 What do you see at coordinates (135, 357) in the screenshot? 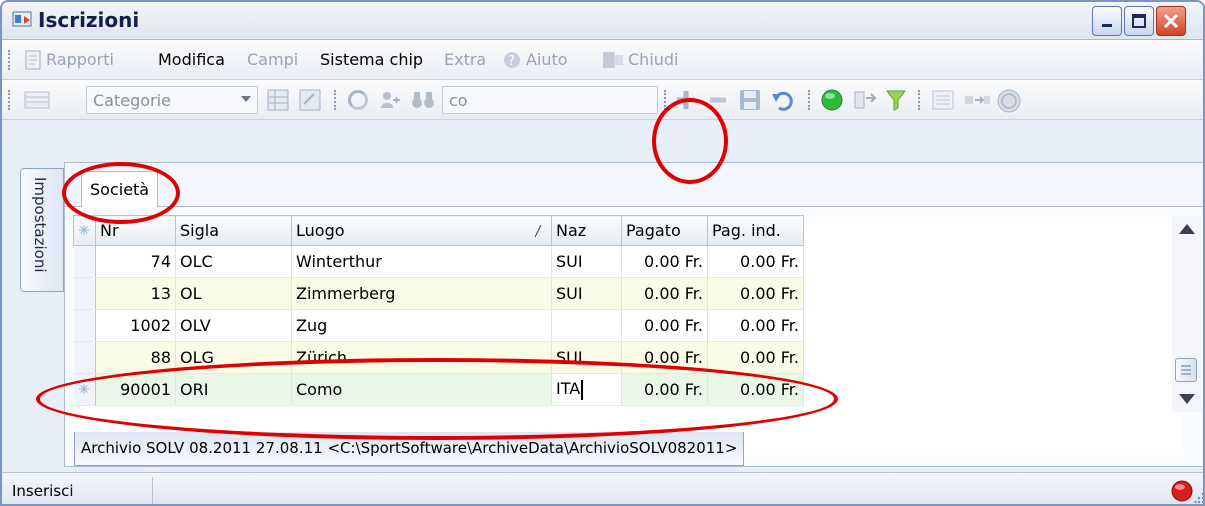
I see `cell-nr: 88` at bounding box center [135, 357].